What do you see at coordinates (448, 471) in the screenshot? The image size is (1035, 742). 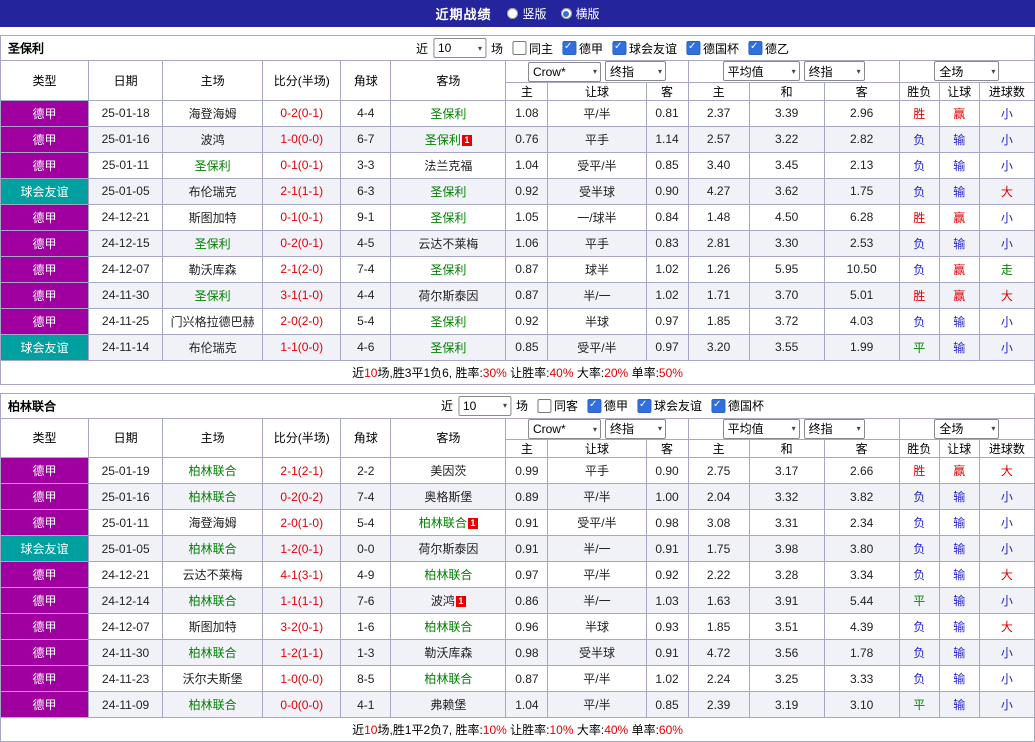 I see `team-link: 美因茨` at bounding box center [448, 471].